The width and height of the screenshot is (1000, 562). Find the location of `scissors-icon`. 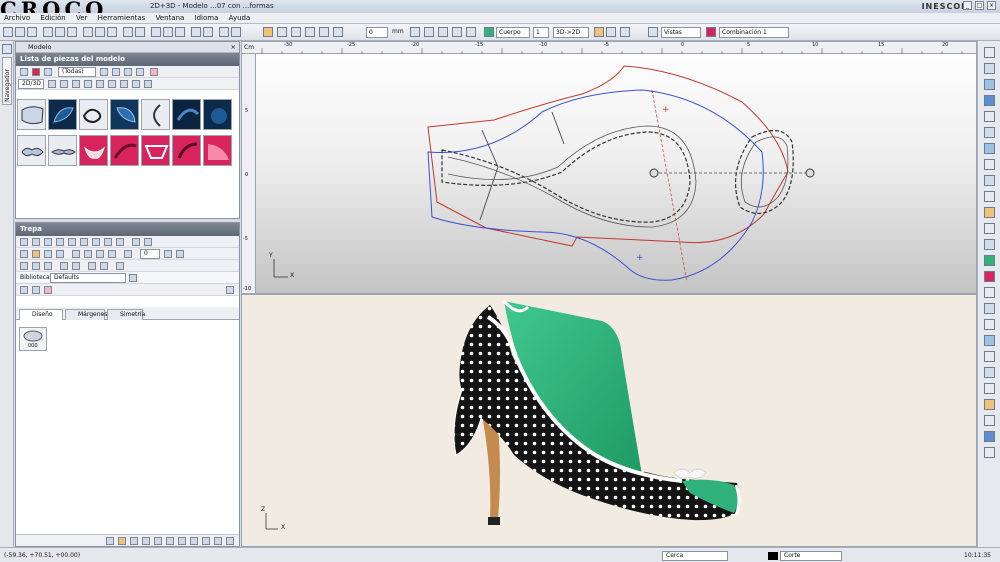

scissors-icon is located at coordinates (52, 84).